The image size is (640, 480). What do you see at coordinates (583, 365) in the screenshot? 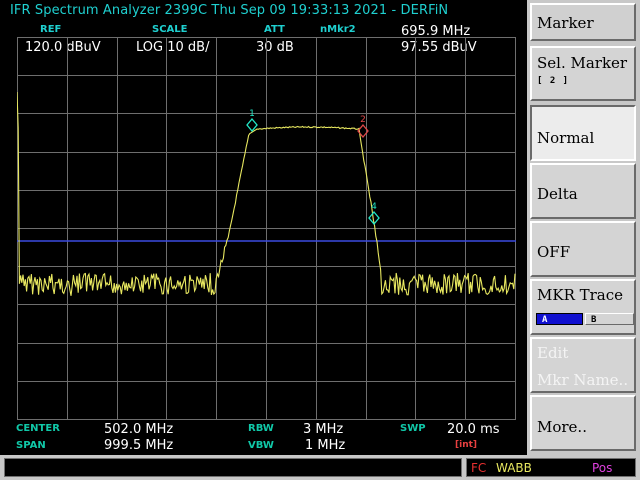
I see `softkey-edit-mkr-name: Edit Mkr Name..` at bounding box center [583, 365].